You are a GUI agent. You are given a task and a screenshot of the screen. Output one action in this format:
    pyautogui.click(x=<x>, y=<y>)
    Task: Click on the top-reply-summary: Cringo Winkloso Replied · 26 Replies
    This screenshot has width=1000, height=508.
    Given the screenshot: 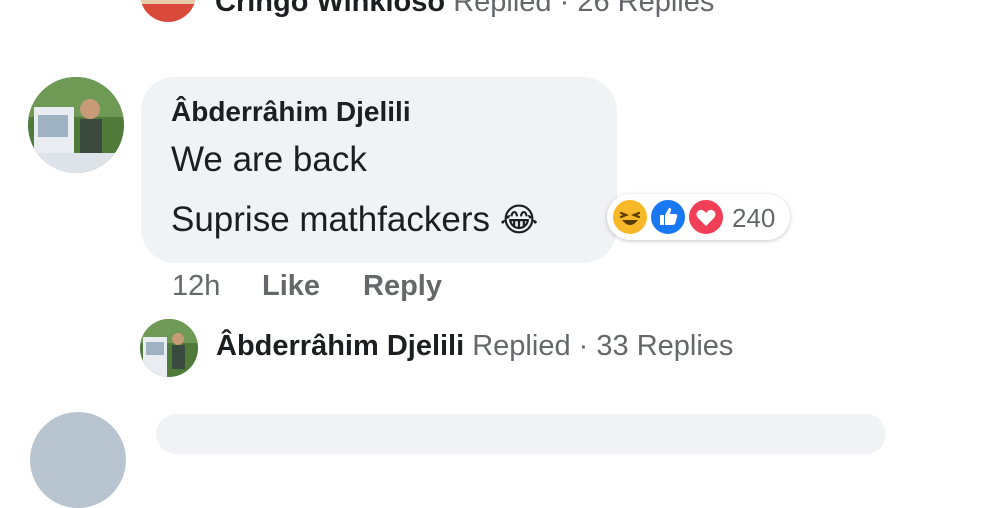 What is the action you would take?
    pyautogui.click(x=464, y=9)
    